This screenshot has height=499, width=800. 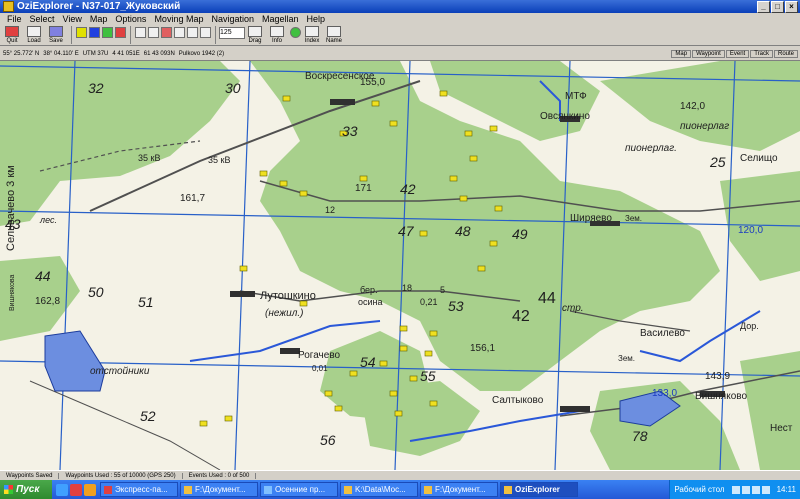 What do you see at coordinates (785, 53) in the screenshot?
I see `route-mode-button: Route` at bounding box center [785, 53].